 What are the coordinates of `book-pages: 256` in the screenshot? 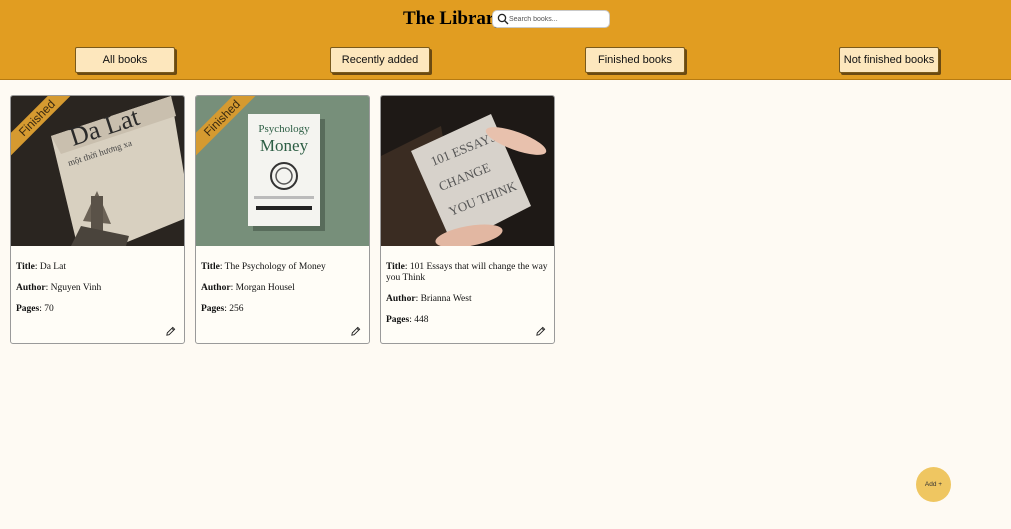 It's located at (236, 309).